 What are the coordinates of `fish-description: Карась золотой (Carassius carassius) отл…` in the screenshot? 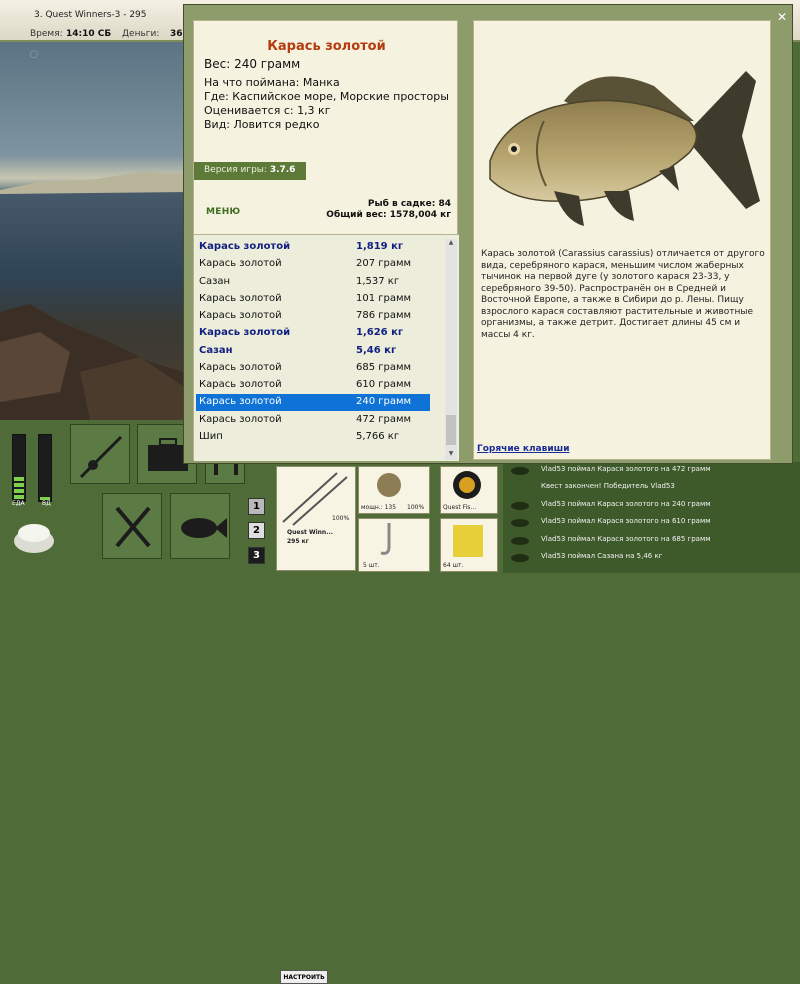 It's located at (623, 294).